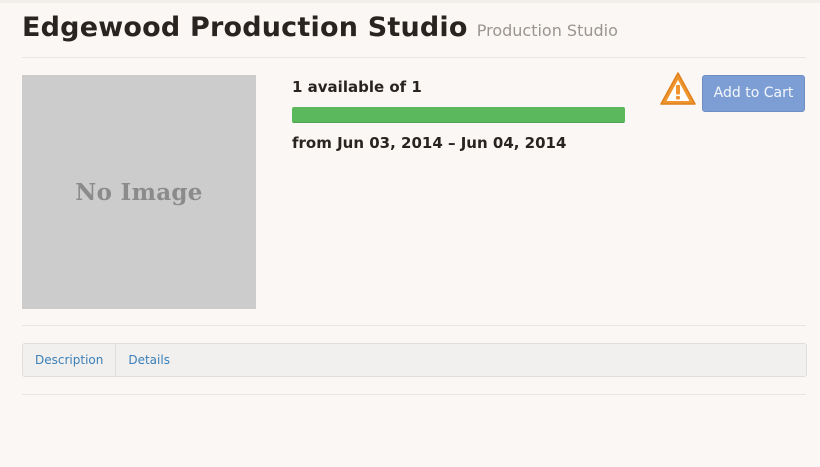  What do you see at coordinates (414, 325) in the screenshot?
I see `content-divider` at bounding box center [414, 325].